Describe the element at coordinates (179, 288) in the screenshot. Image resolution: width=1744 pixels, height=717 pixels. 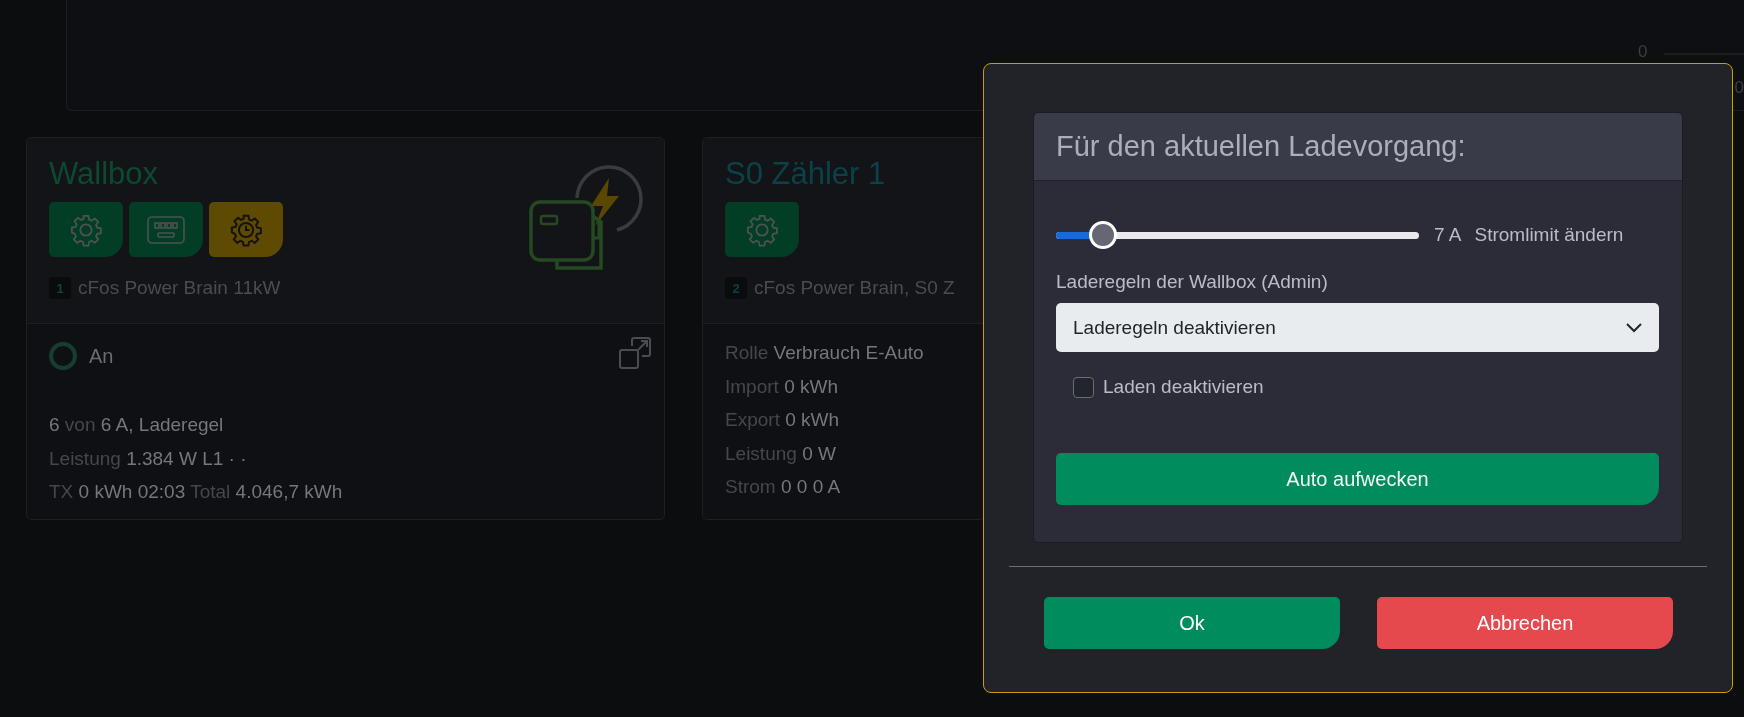
I see `device-model: cFos Power Brain 11kW` at that location.